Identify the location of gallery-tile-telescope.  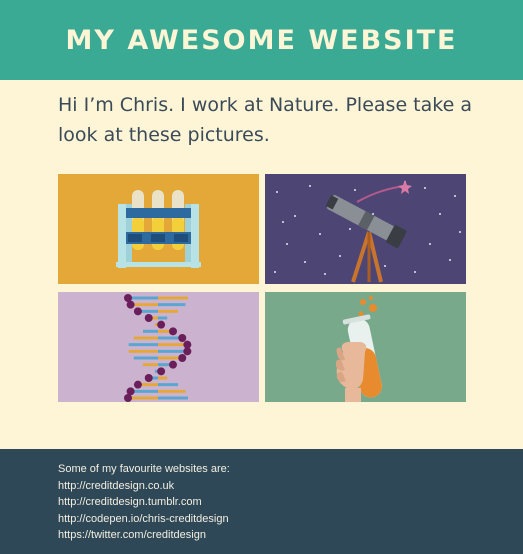
(365, 229).